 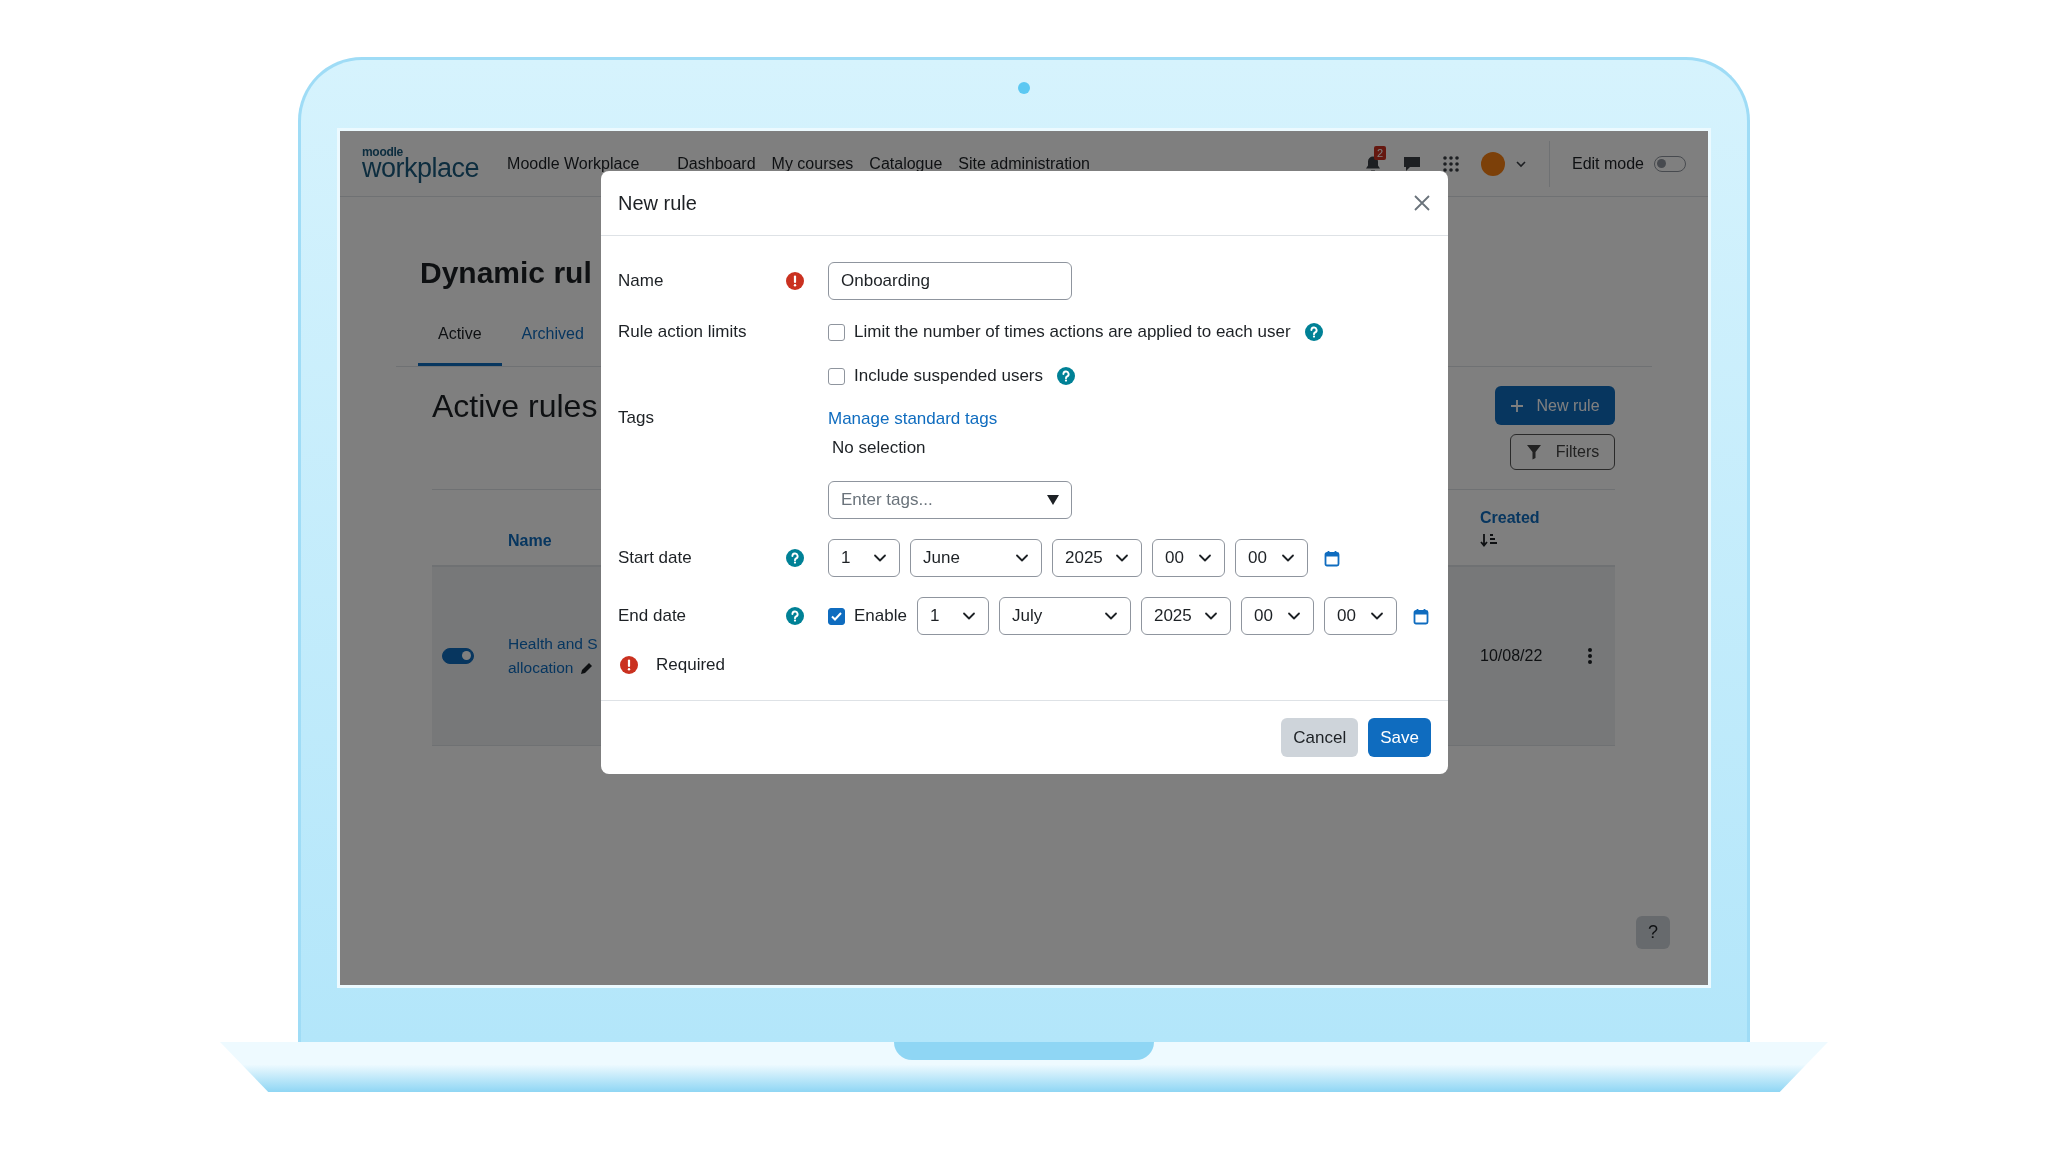 I want to click on column-header: Created, so click(x=1533, y=517).